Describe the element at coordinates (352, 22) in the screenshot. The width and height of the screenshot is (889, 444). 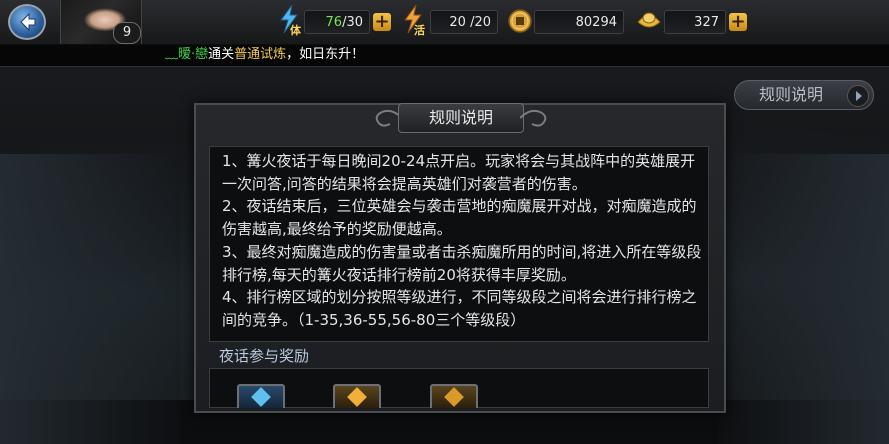
I see `stamina-max: /30` at that location.